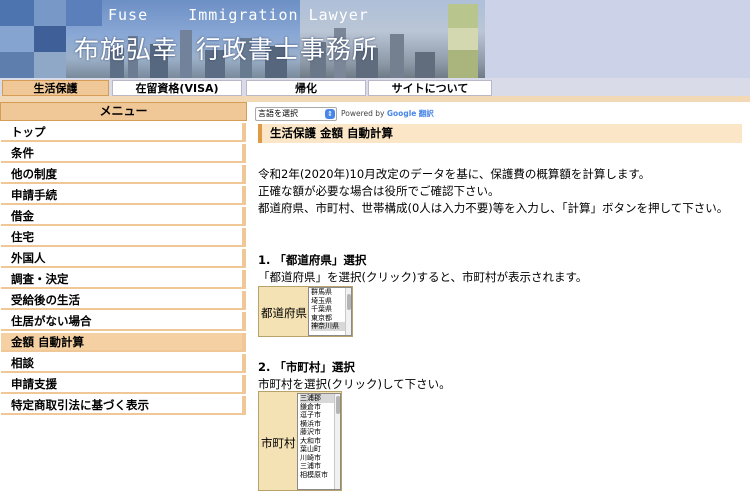 The image size is (750, 500). What do you see at coordinates (312, 260) in the screenshot?
I see `section1-heading: 1. 「都道府県」選択` at bounding box center [312, 260].